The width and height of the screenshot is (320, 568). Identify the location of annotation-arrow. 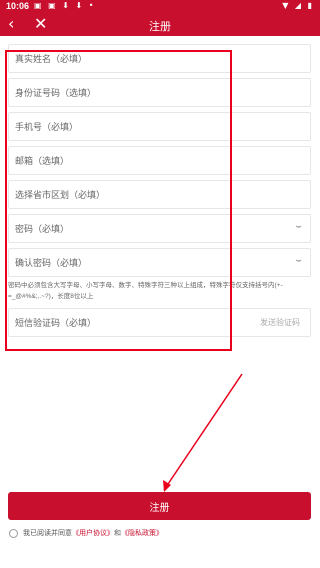
(203, 432).